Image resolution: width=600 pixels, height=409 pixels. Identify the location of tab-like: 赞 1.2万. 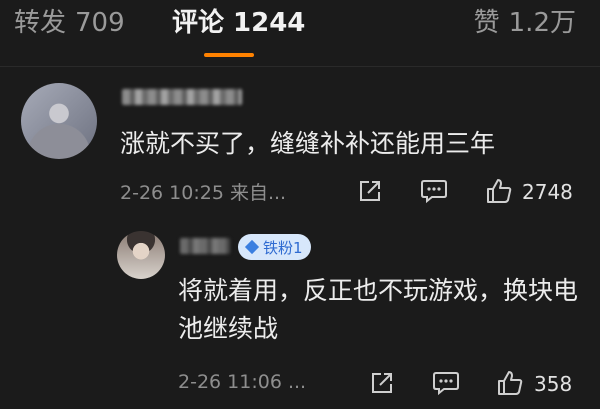
(525, 23).